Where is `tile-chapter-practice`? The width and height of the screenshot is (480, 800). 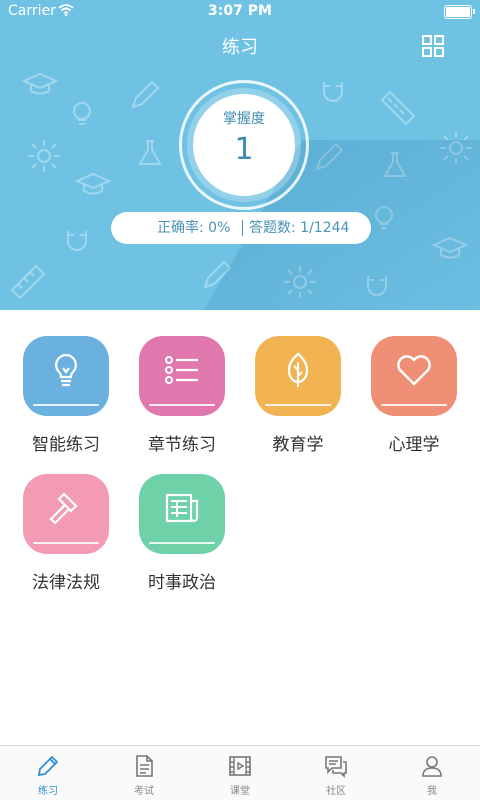
tile-chapter-practice is located at coordinates (182, 376).